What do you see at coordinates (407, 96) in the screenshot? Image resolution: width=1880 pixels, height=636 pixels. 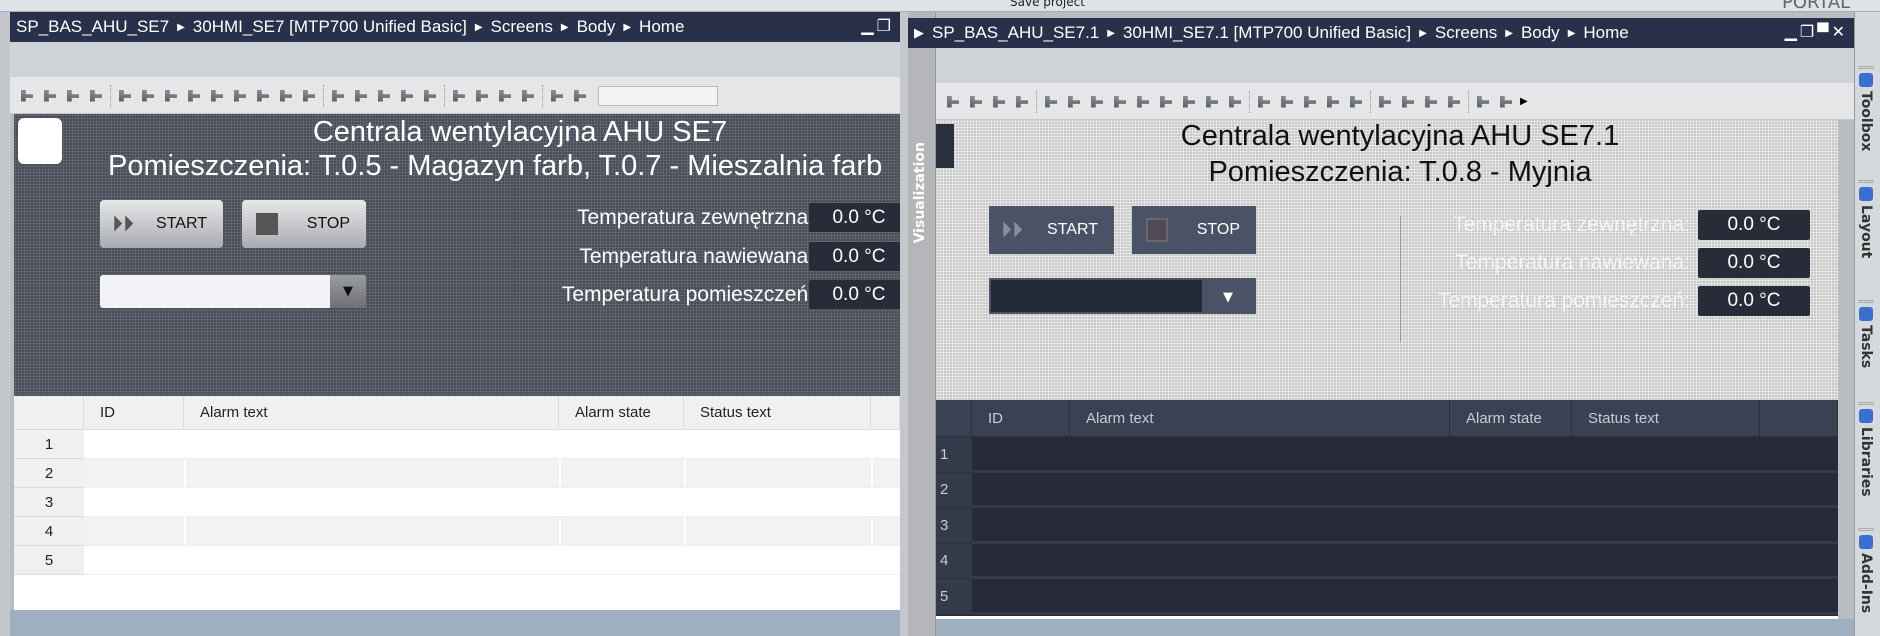 I see `same-width-icon` at bounding box center [407, 96].